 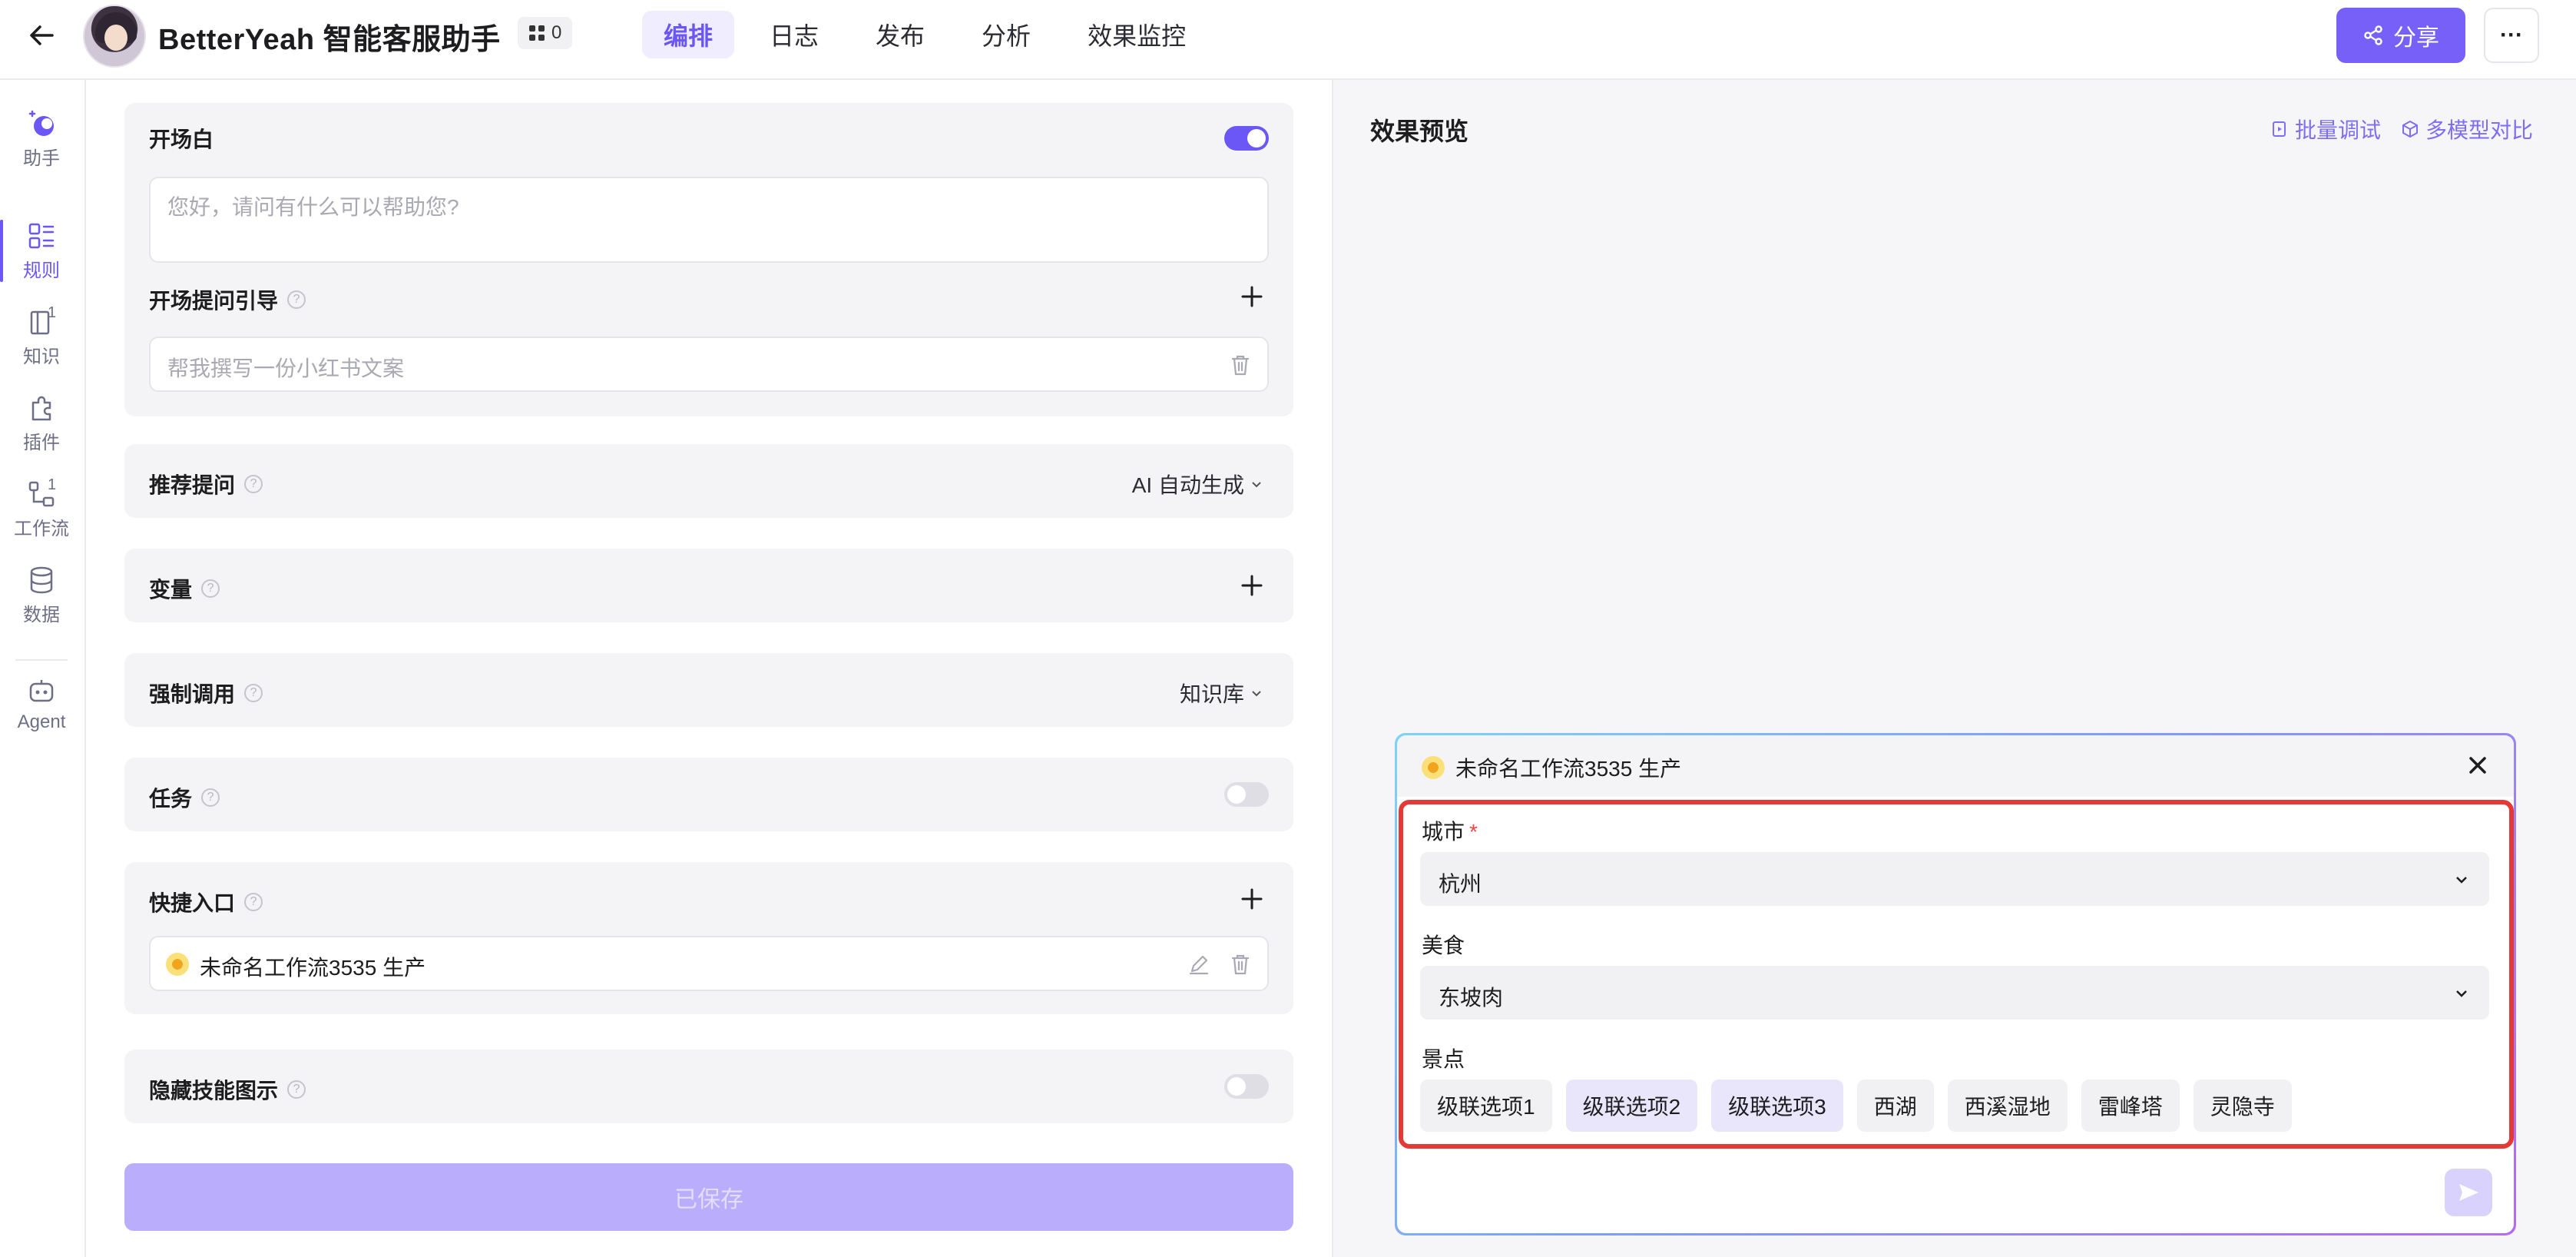 What do you see at coordinates (41, 529) in the screenshot?
I see `rail-label-workflow: 工作流` at bounding box center [41, 529].